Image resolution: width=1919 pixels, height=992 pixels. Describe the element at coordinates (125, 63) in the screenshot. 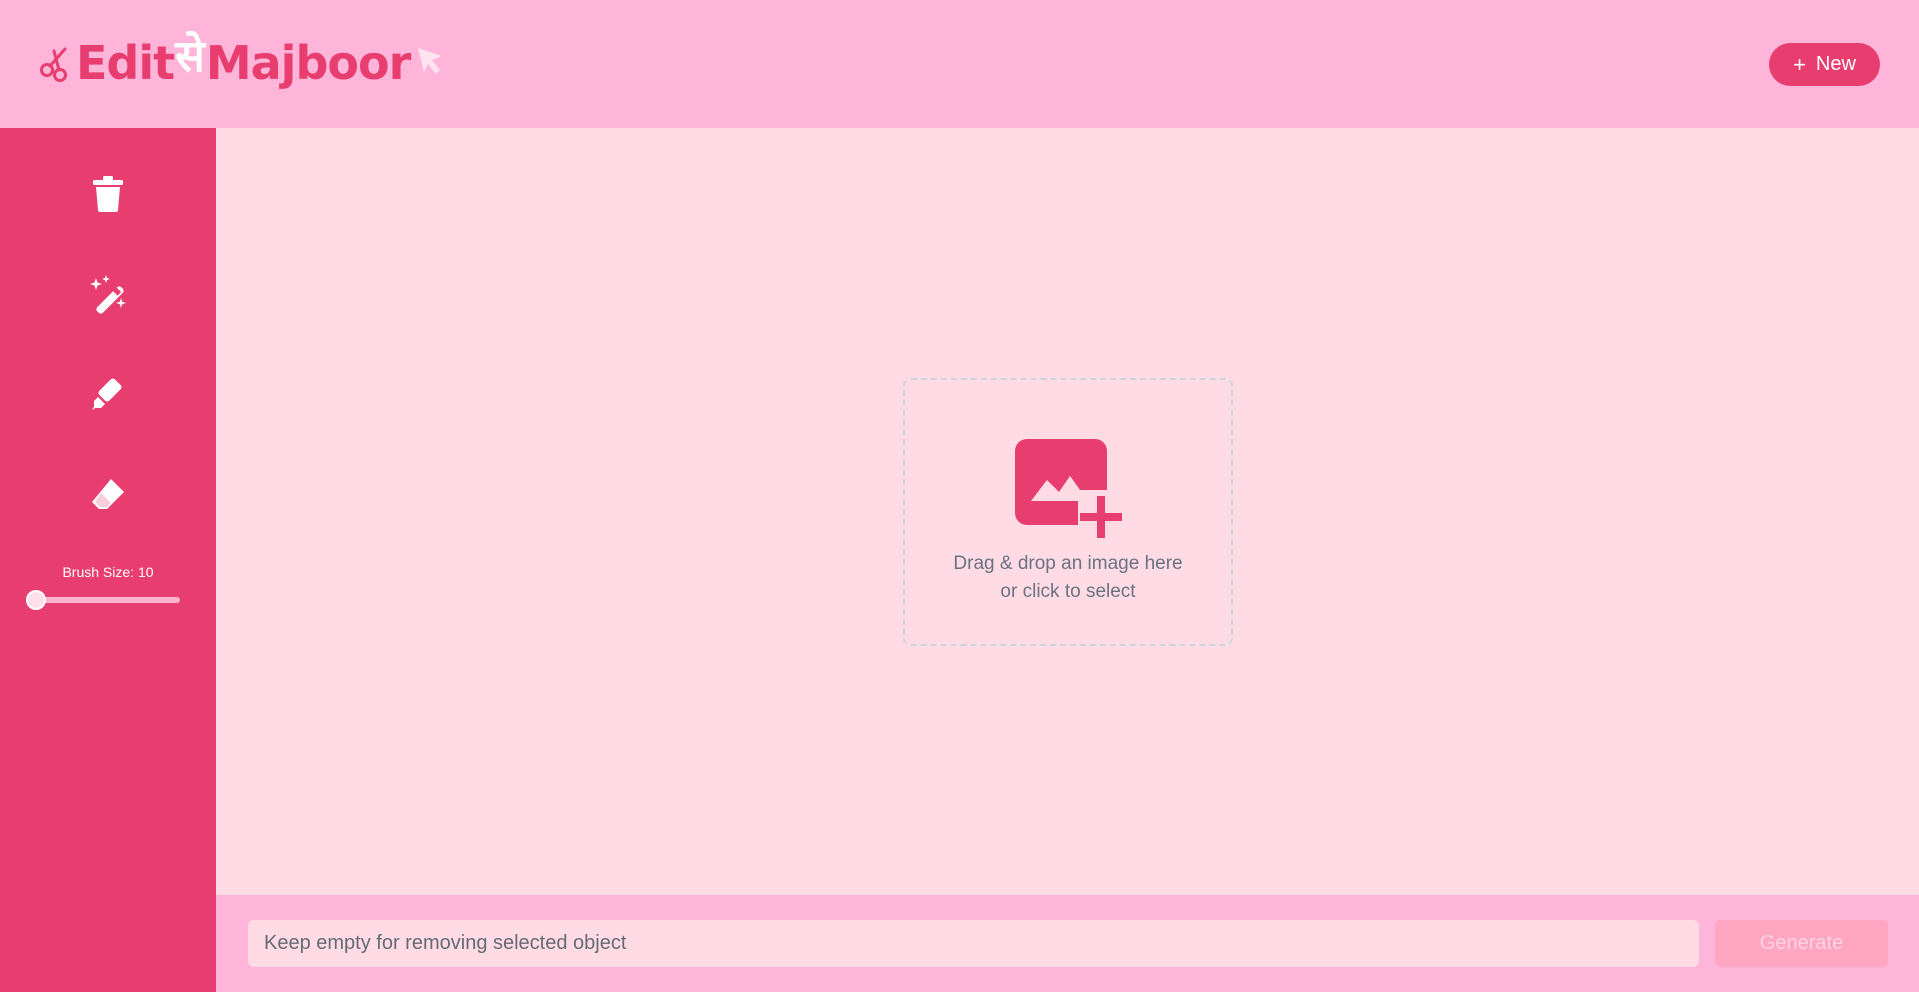

I see `logo-text-edit: Edit` at that location.